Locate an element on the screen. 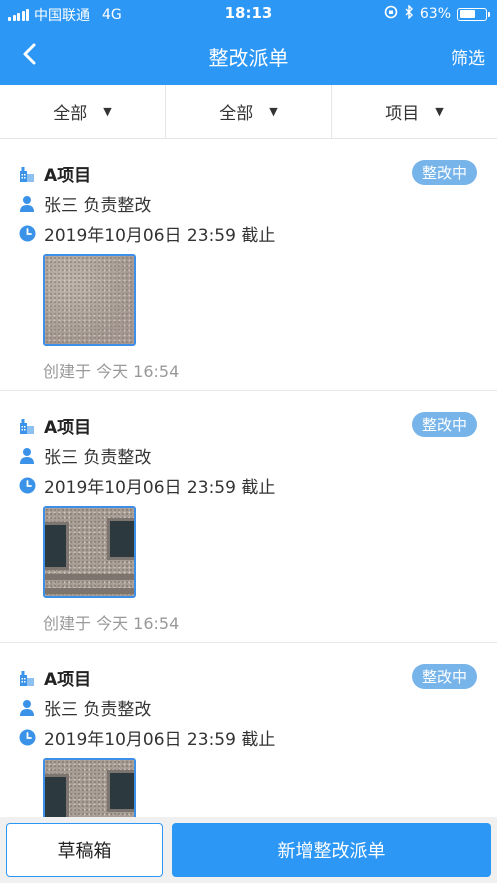 The width and height of the screenshot is (497, 883). filter-button: 筛选 is located at coordinates (468, 56).